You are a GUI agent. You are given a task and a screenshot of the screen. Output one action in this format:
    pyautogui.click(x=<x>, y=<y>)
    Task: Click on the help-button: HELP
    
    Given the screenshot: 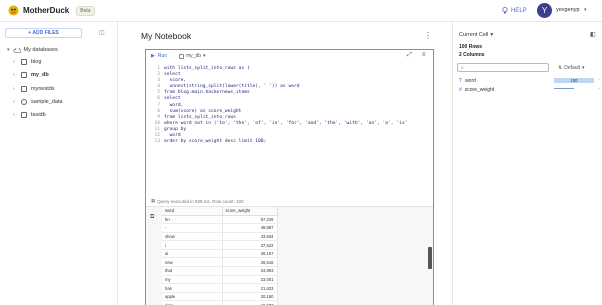 What is the action you would take?
    pyautogui.click(x=514, y=10)
    